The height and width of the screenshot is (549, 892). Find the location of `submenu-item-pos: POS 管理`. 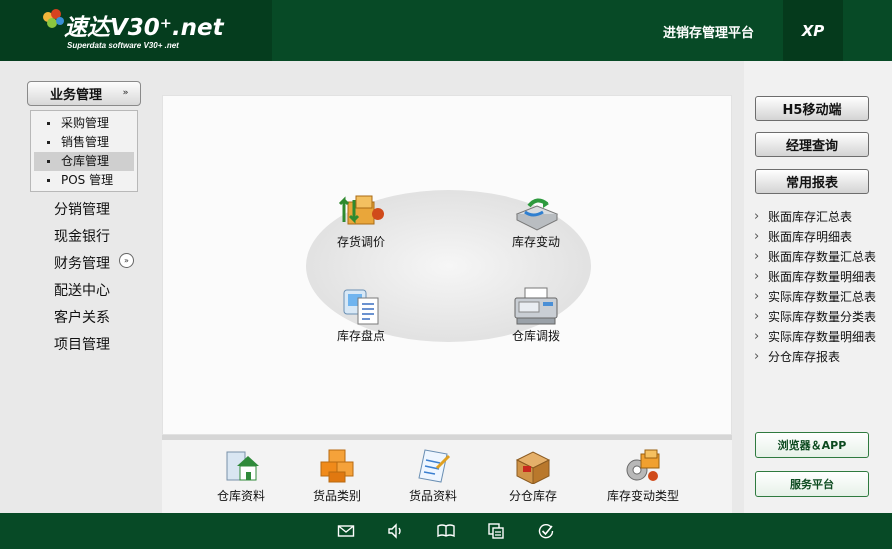

submenu-item-pos: POS 管理 is located at coordinates (84, 180).